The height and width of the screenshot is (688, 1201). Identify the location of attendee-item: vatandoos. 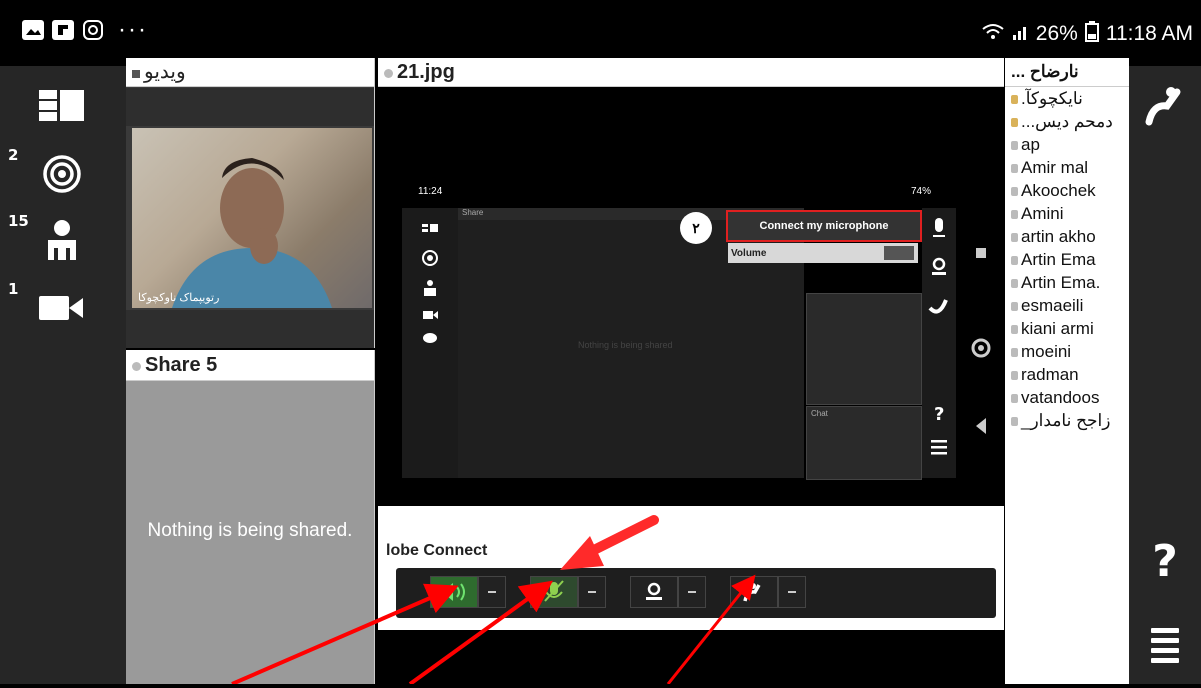
(1067, 397).